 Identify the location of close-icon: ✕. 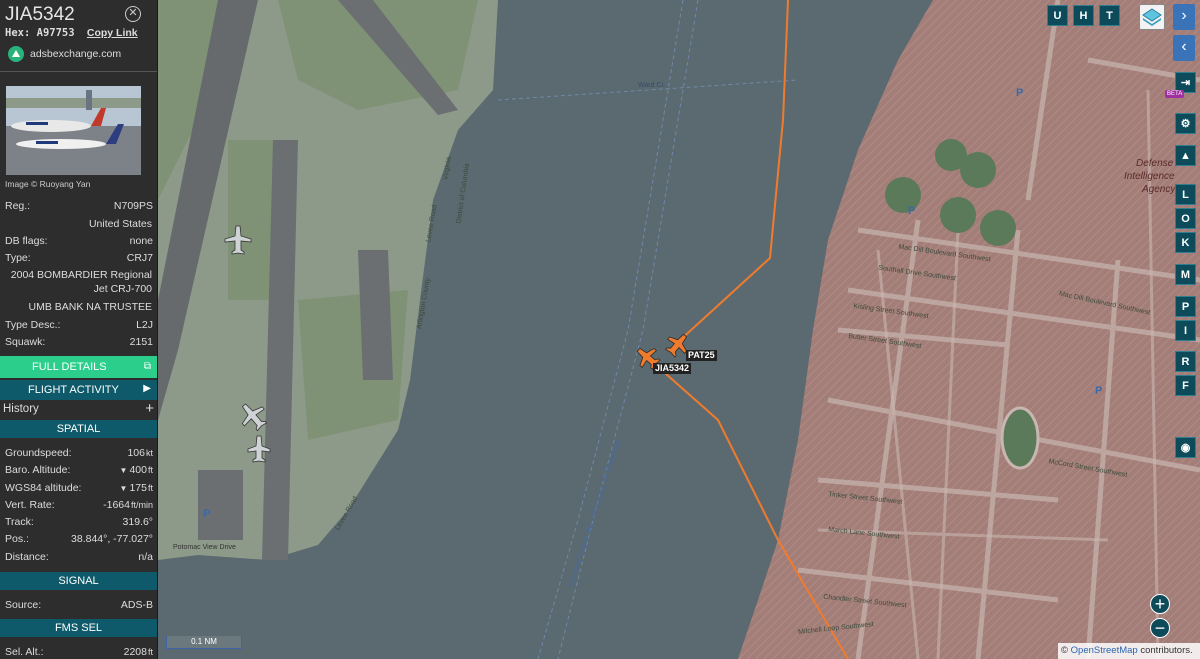
(133, 14).